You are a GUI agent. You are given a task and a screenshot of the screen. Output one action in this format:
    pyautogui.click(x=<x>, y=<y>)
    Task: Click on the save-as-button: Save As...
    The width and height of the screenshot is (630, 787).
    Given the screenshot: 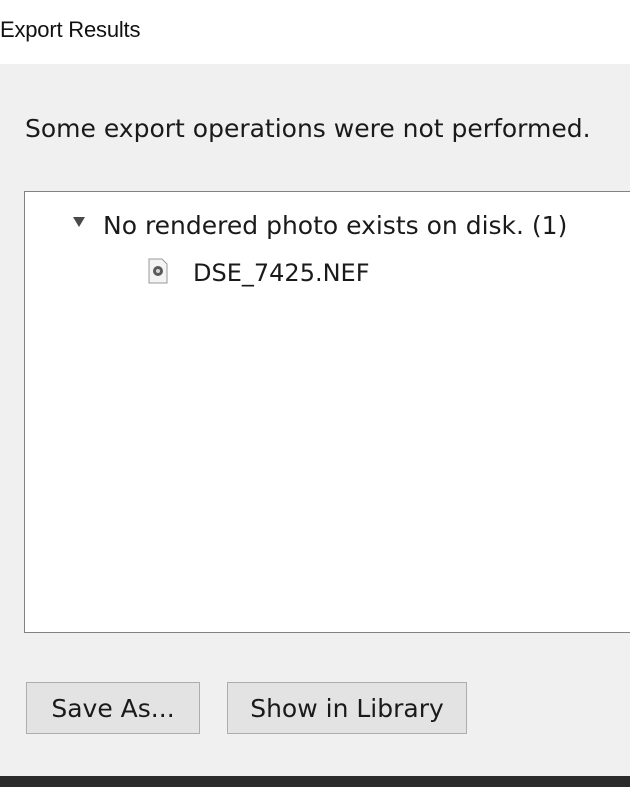 What is the action you would take?
    pyautogui.click(x=113, y=708)
    